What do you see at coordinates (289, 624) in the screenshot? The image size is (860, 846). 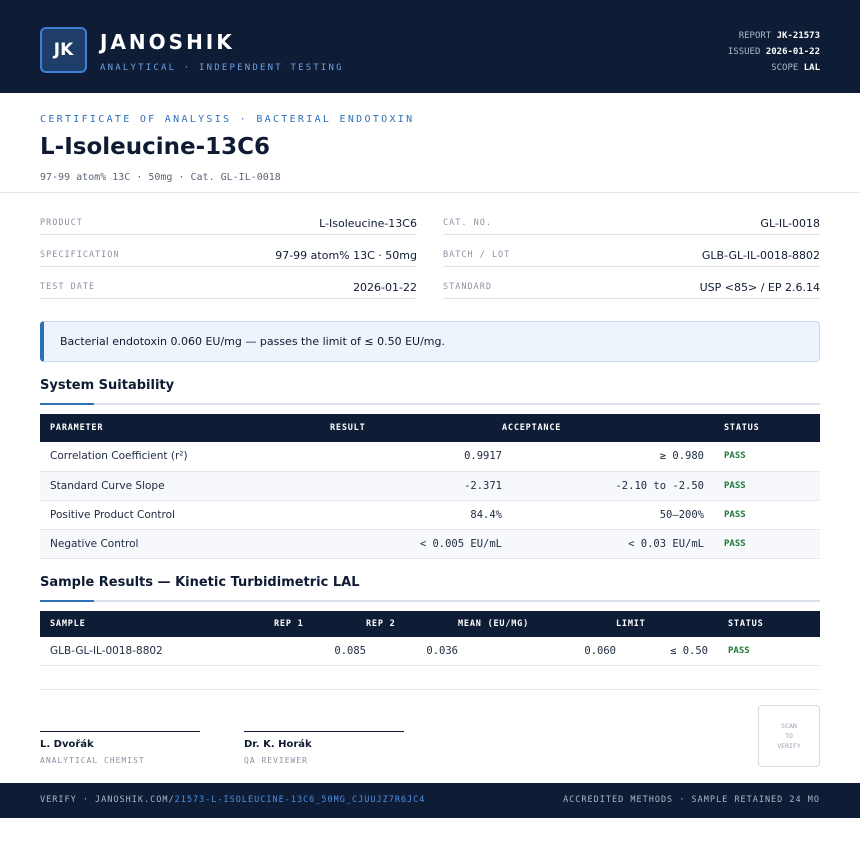 I see `column-header: REP 1` at bounding box center [289, 624].